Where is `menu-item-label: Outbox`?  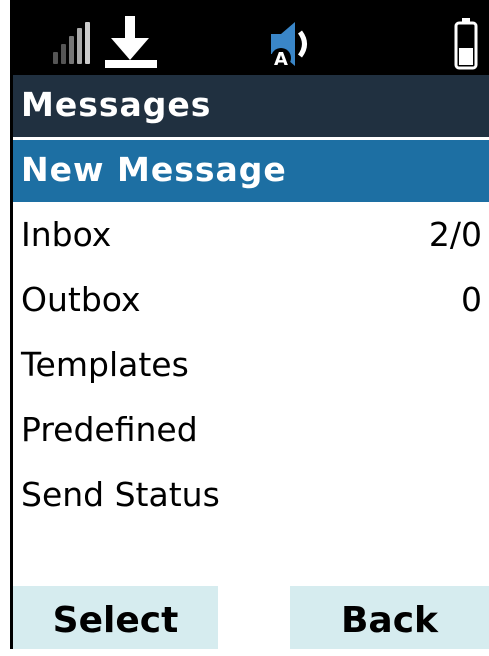
menu-item-label: Outbox is located at coordinates (81, 299).